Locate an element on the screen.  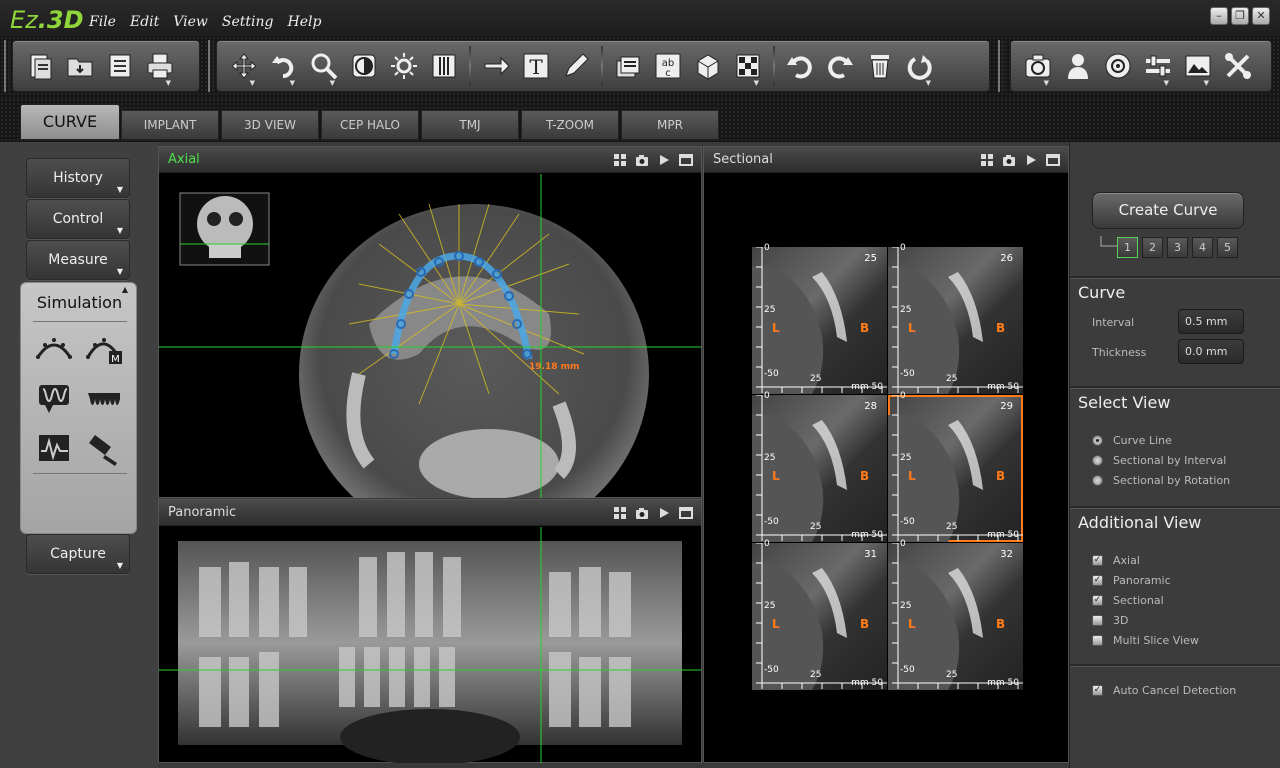
sectional-slice: 32 0 25 -50 25 mm 50 L B is located at coordinates (955, 614).